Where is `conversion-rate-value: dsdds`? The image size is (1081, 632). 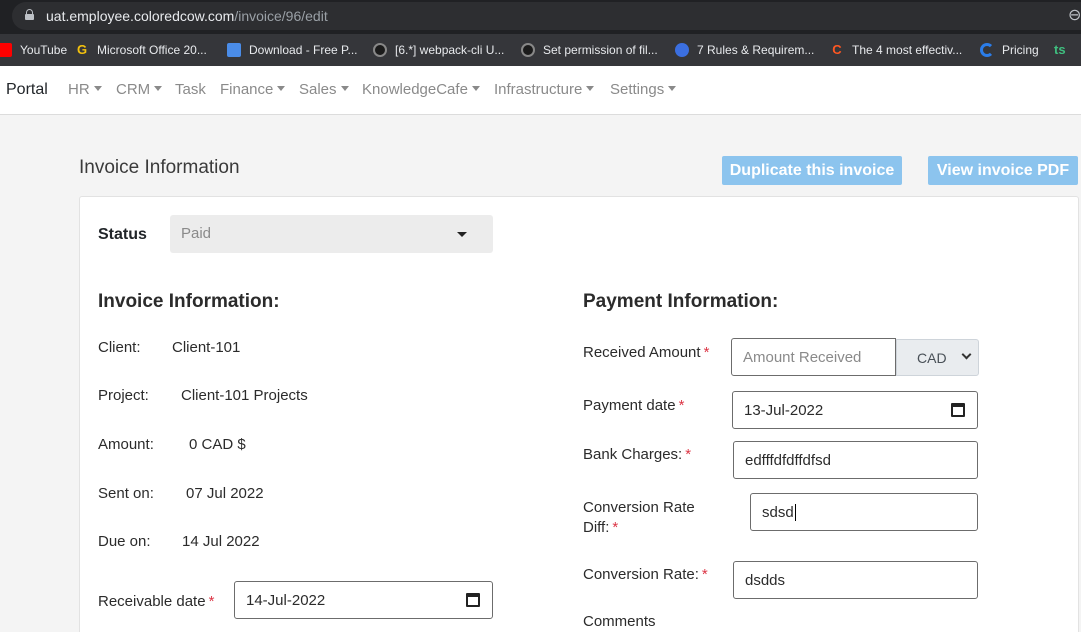 conversion-rate-value: dsdds is located at coordinates (765, 580).